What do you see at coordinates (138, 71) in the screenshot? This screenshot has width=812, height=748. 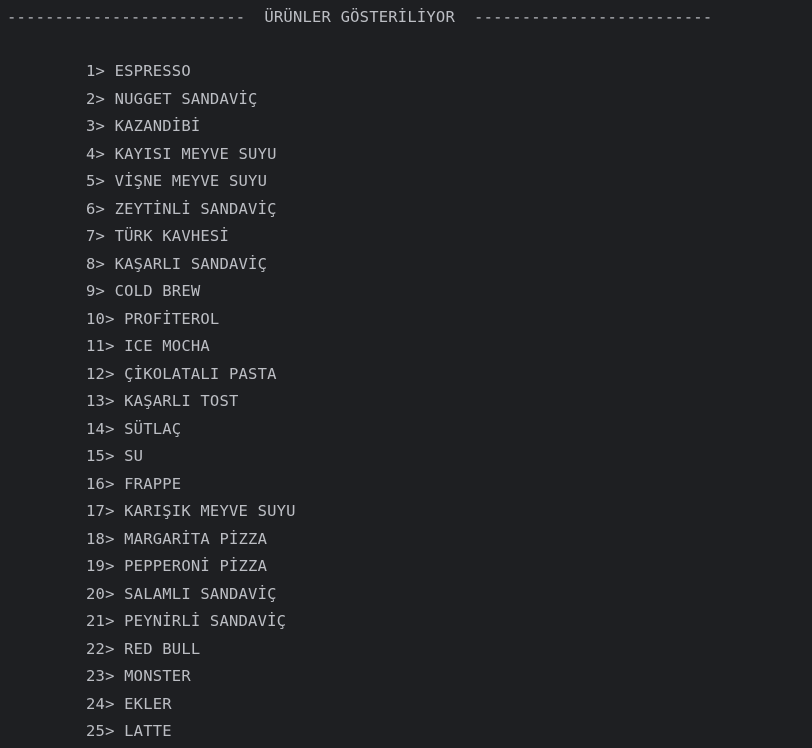 I see `product-list-item: 1> ESPRESSO` at bounding box center [138, 71].